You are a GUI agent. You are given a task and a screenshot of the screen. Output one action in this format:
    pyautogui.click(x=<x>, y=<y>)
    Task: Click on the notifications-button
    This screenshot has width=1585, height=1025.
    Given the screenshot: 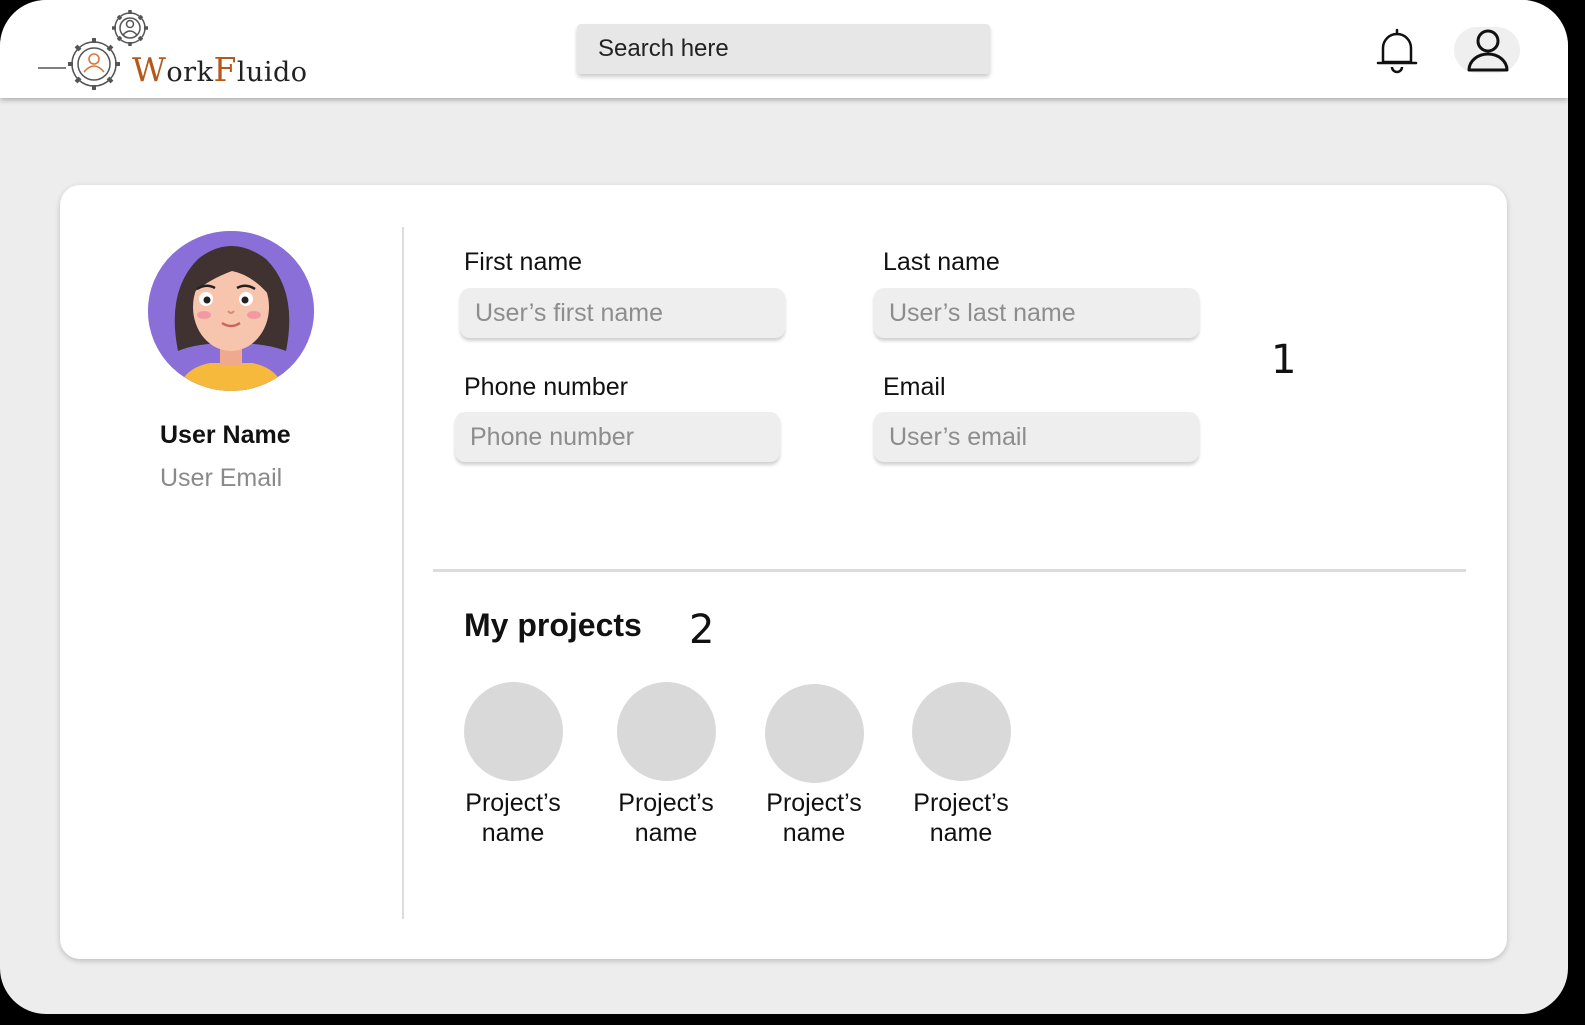 What is the action you would take?
    pyautogui.click(x=1397, y=50)
    